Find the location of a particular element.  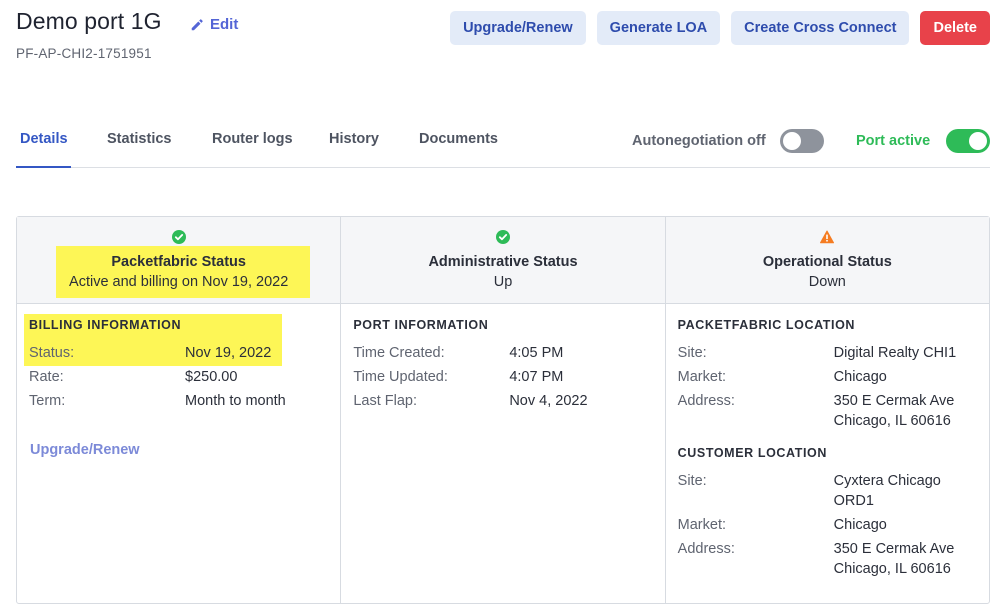

autonegotiation-toggle is located at coordinates (802, 141).